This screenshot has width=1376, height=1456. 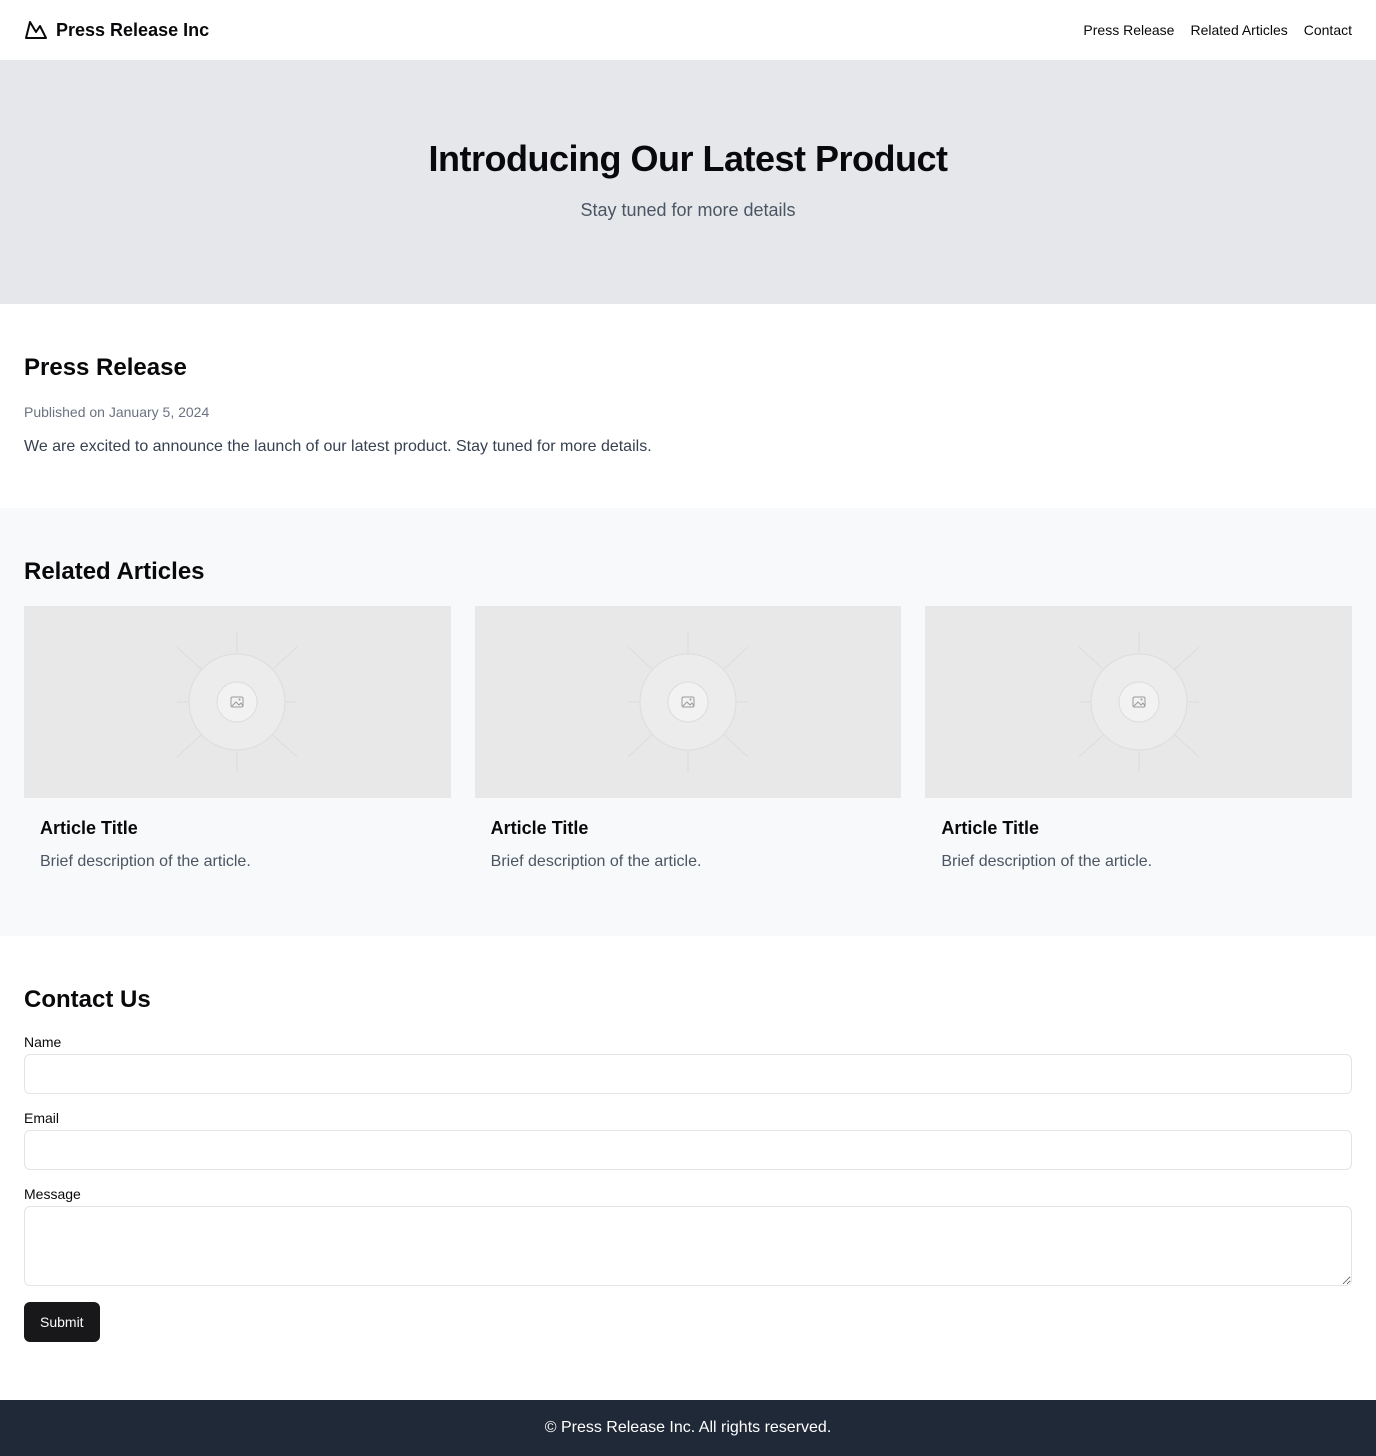 I want to click on brand: Press Release Inc, so click(x=116, y=30).